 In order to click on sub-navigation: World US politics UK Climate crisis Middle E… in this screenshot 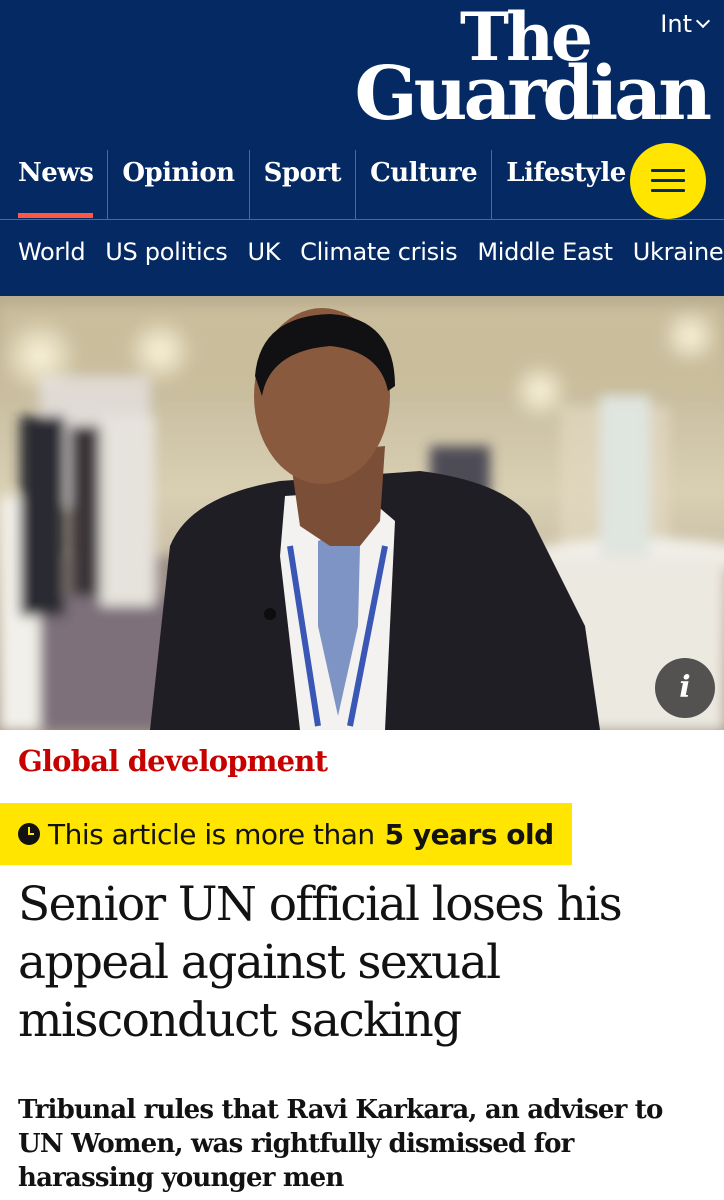, I will do `click(362, 260)`.